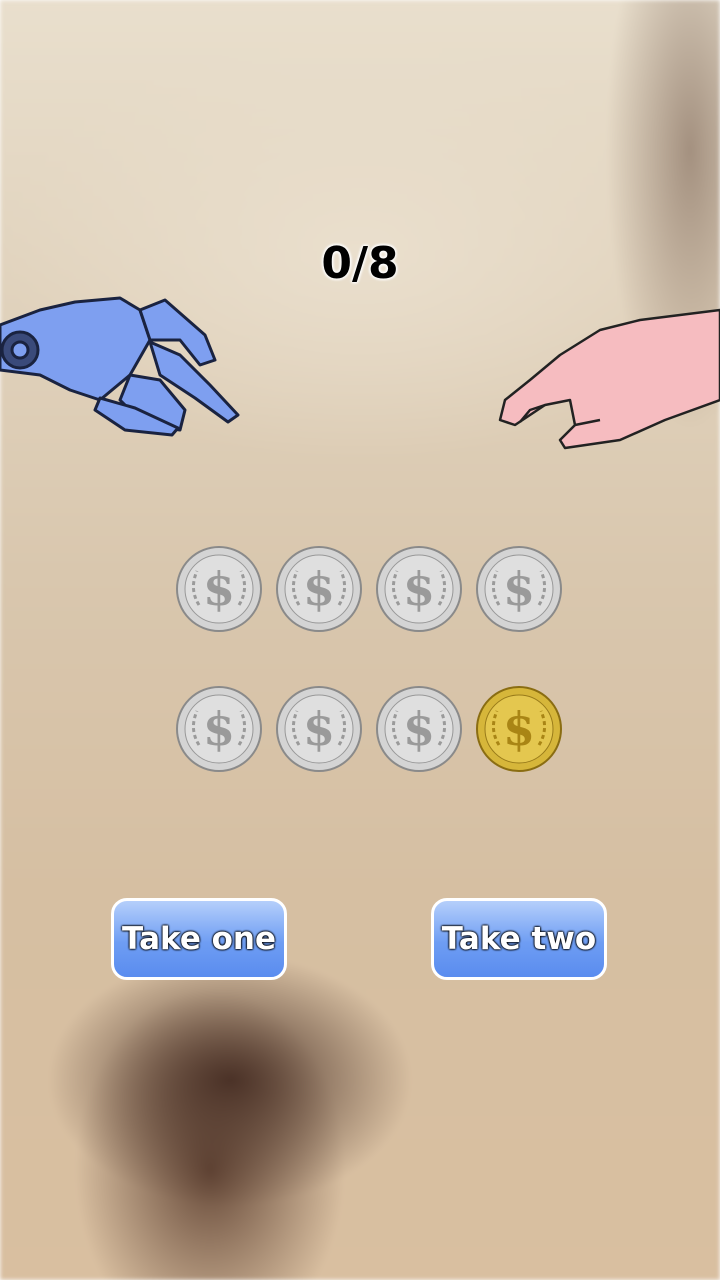  What do you see at coordinates (370, 661) in the screenshot?
I see `coin-grid: $ $ $ $ $ $ $ $` at bounding box center [370, 661].